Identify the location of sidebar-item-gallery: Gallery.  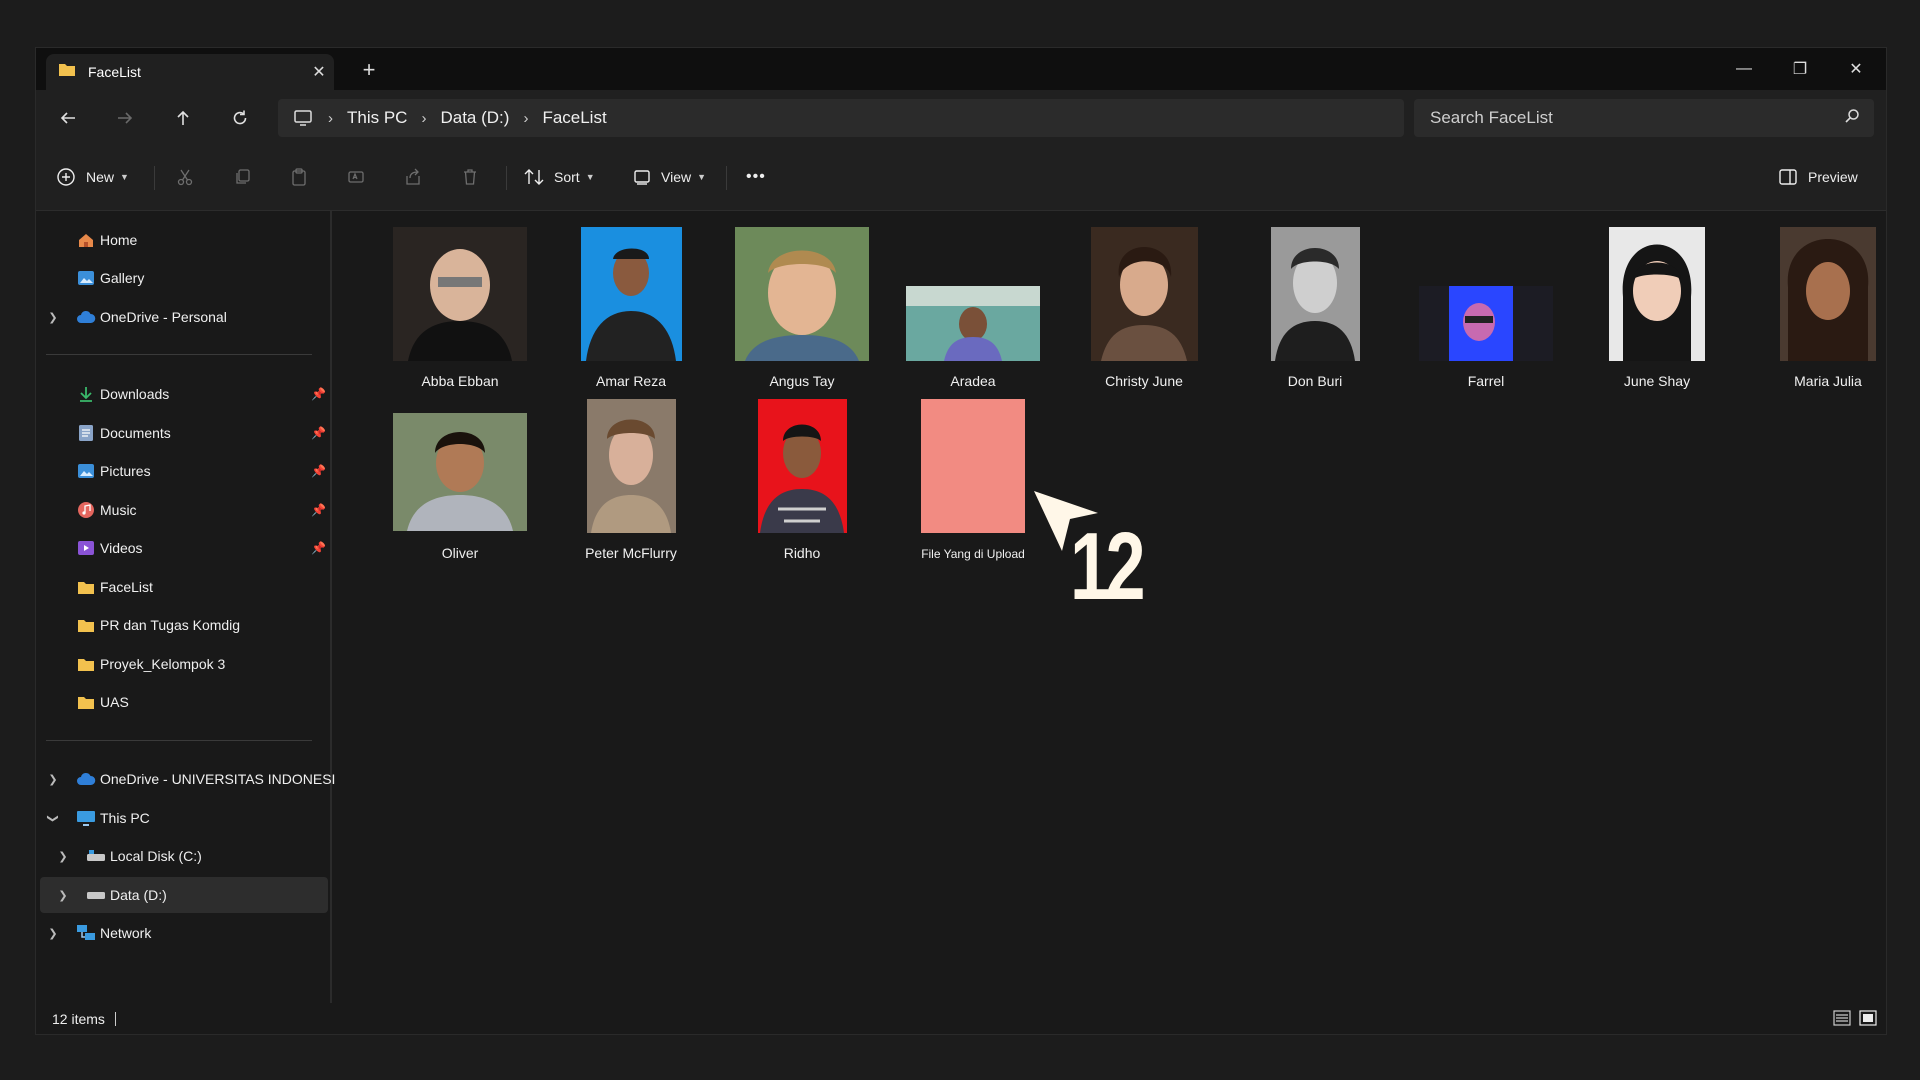
(182, 278).